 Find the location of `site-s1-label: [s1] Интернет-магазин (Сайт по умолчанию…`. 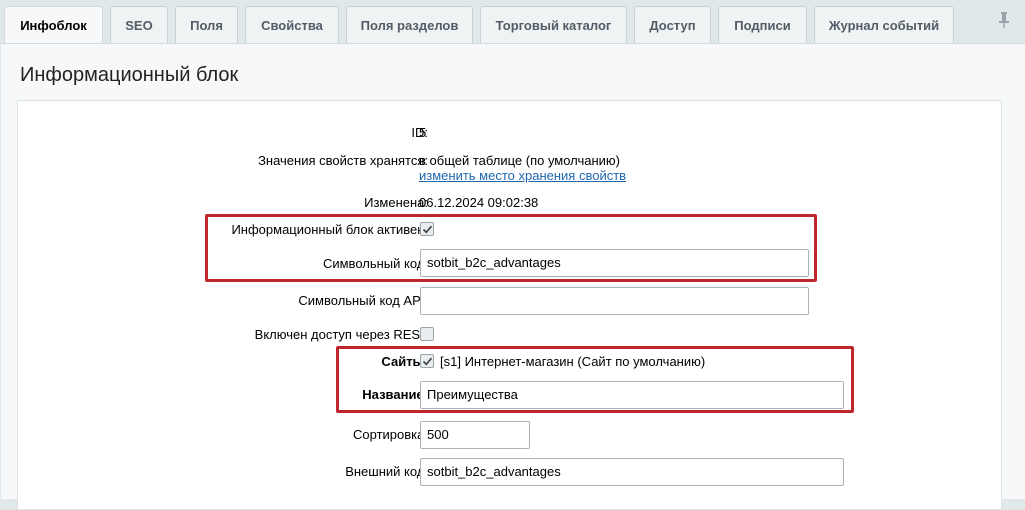

site-s1-label: [s1] Интернет-магазин (Сайт по умолчанию… is located at coordinates (573, 361).